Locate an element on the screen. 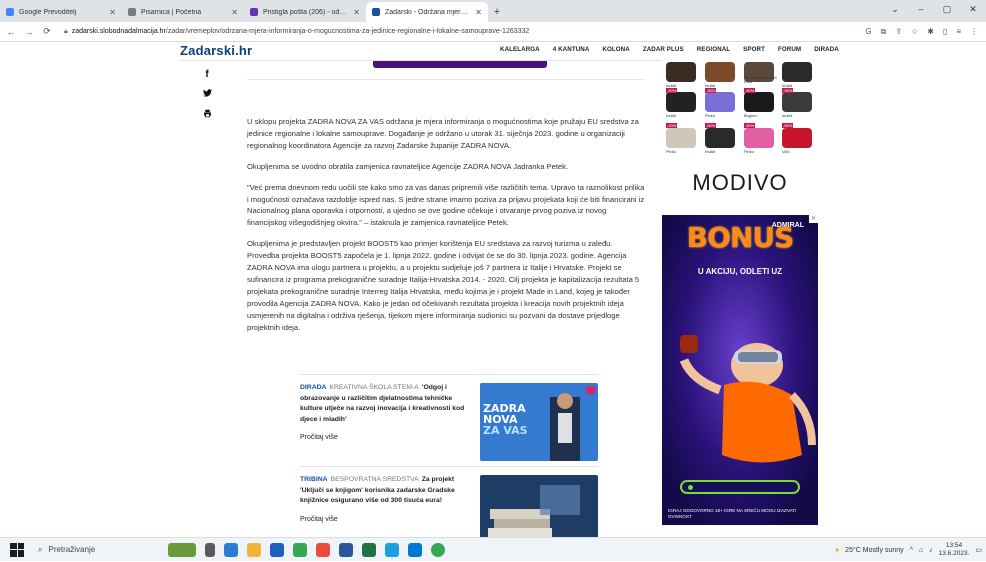  widget-icon is located at coordinates (182, 549).